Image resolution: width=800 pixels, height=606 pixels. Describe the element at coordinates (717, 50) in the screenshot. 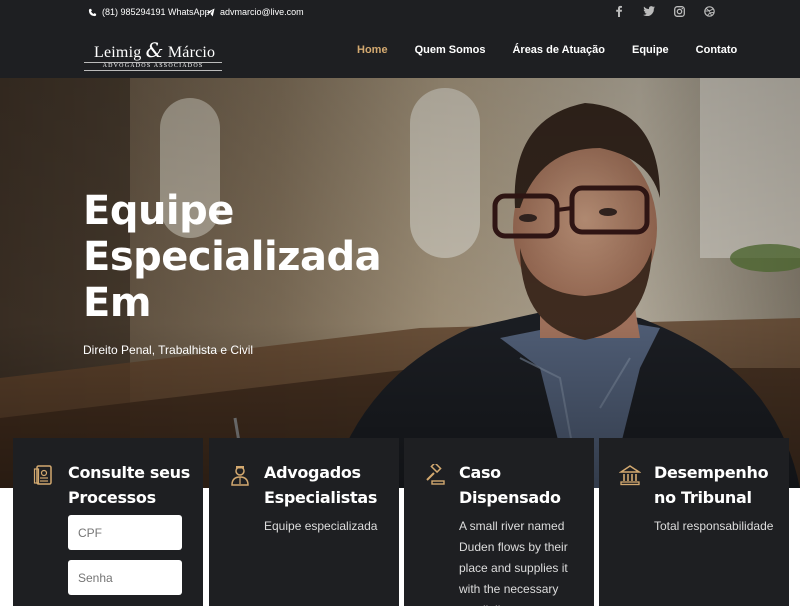

I see `nav-contato: Contato` at that location.